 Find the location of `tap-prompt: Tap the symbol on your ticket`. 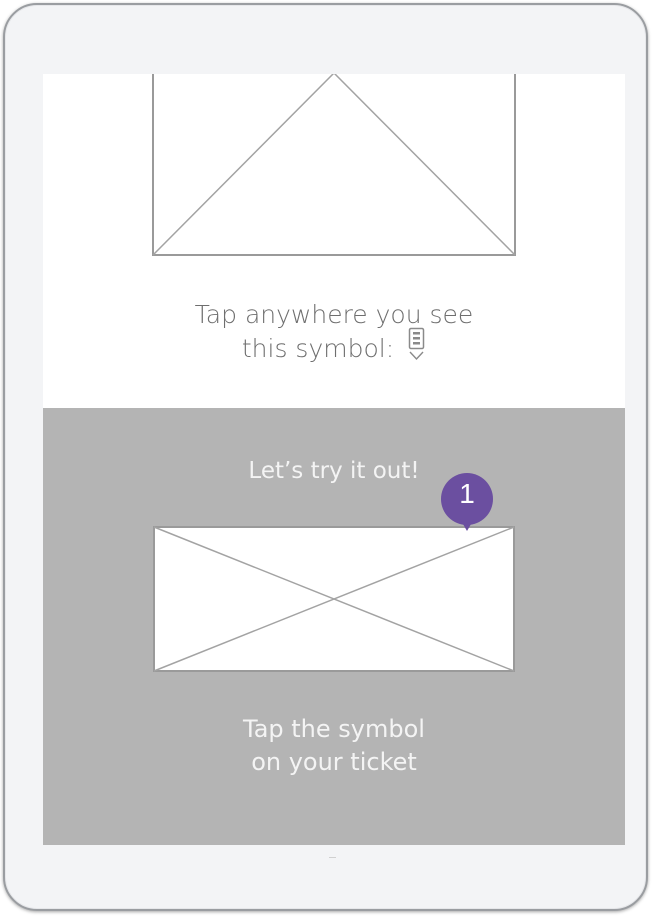

tap-prompt: Tap the symbol on your ticket is located at coordinates (334, 746).